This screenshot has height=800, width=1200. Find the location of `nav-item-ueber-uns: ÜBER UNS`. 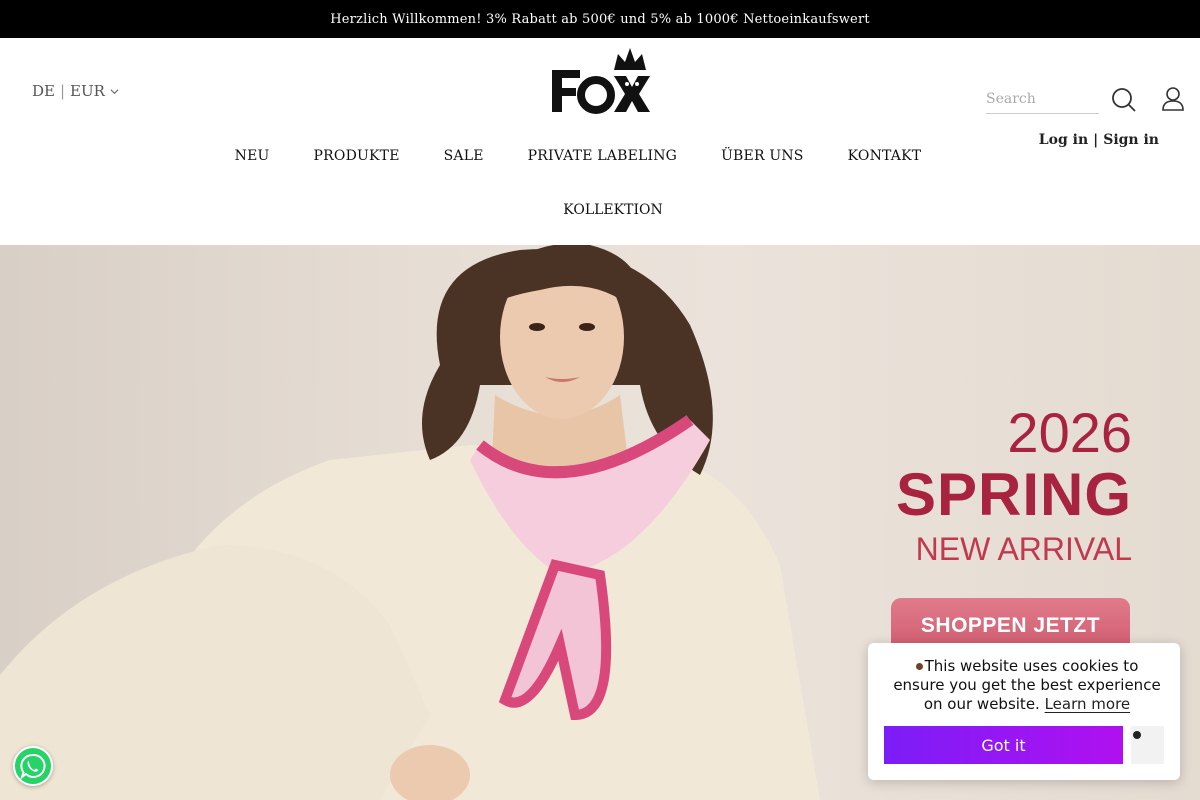

nav-item-ueber-uns: ÜBER UNS is located at coordinates (762, 156).